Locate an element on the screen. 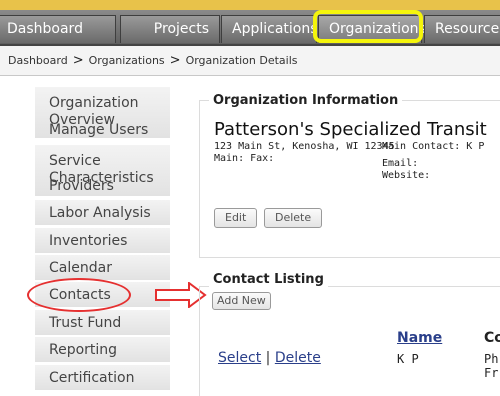 This screenshot has width=500, height=396. org-name: Patterson's Specialized Transit is located at coordinates (350, 129).